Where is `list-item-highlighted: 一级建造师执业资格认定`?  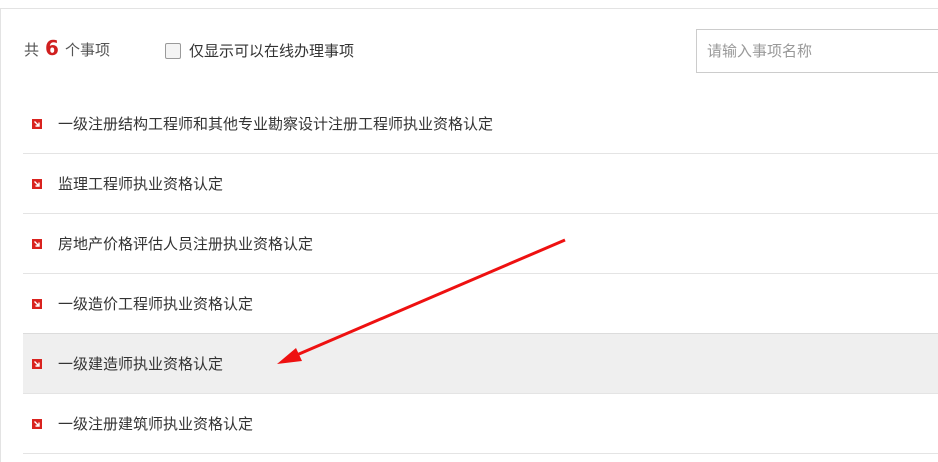
list-item-highlighted: 一级建造师执业资格认定 is located at coordinates (480, 363).